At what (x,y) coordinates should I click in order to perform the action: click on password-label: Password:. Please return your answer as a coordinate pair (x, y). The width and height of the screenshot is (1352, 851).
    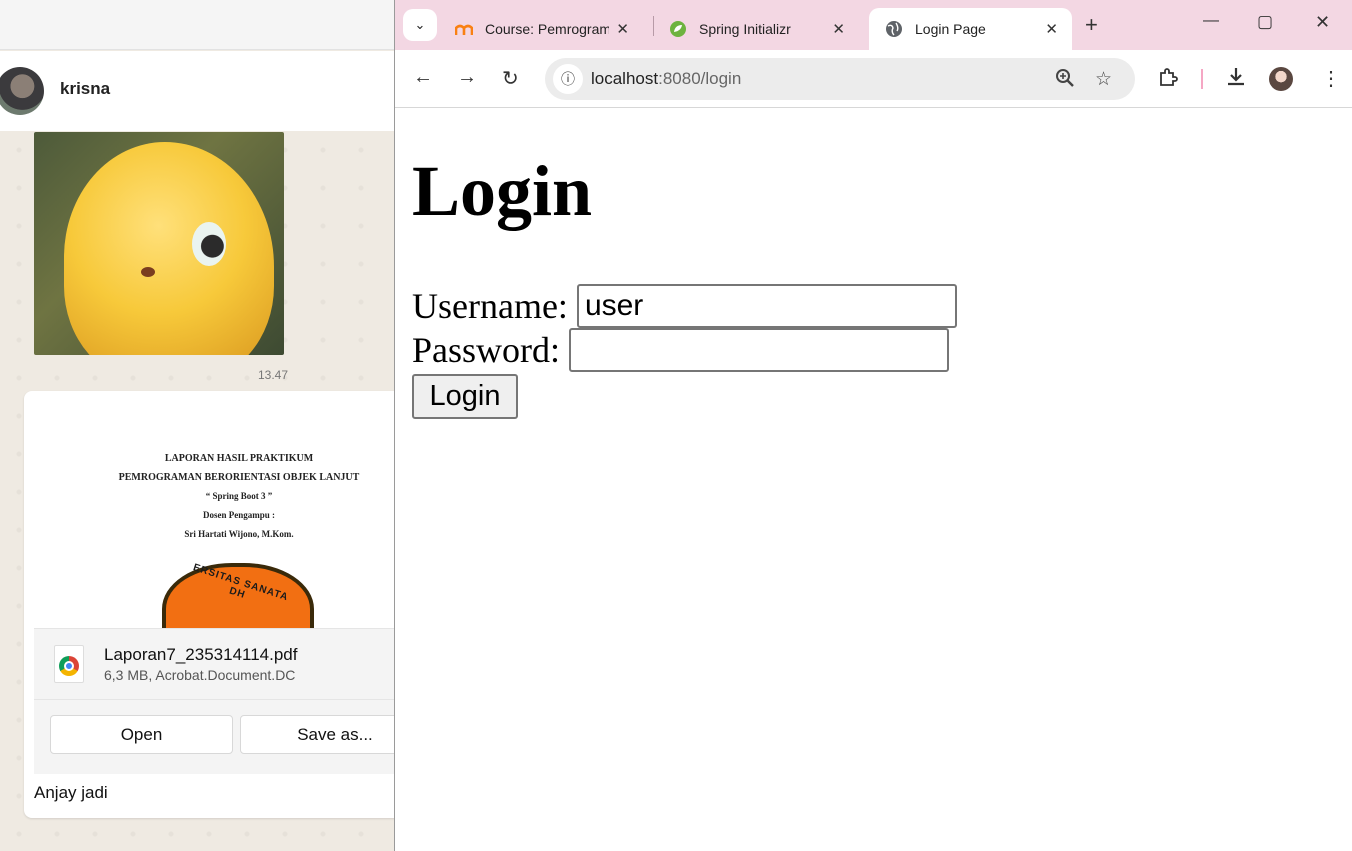
    Looking at the image, I should click on (486, 350).